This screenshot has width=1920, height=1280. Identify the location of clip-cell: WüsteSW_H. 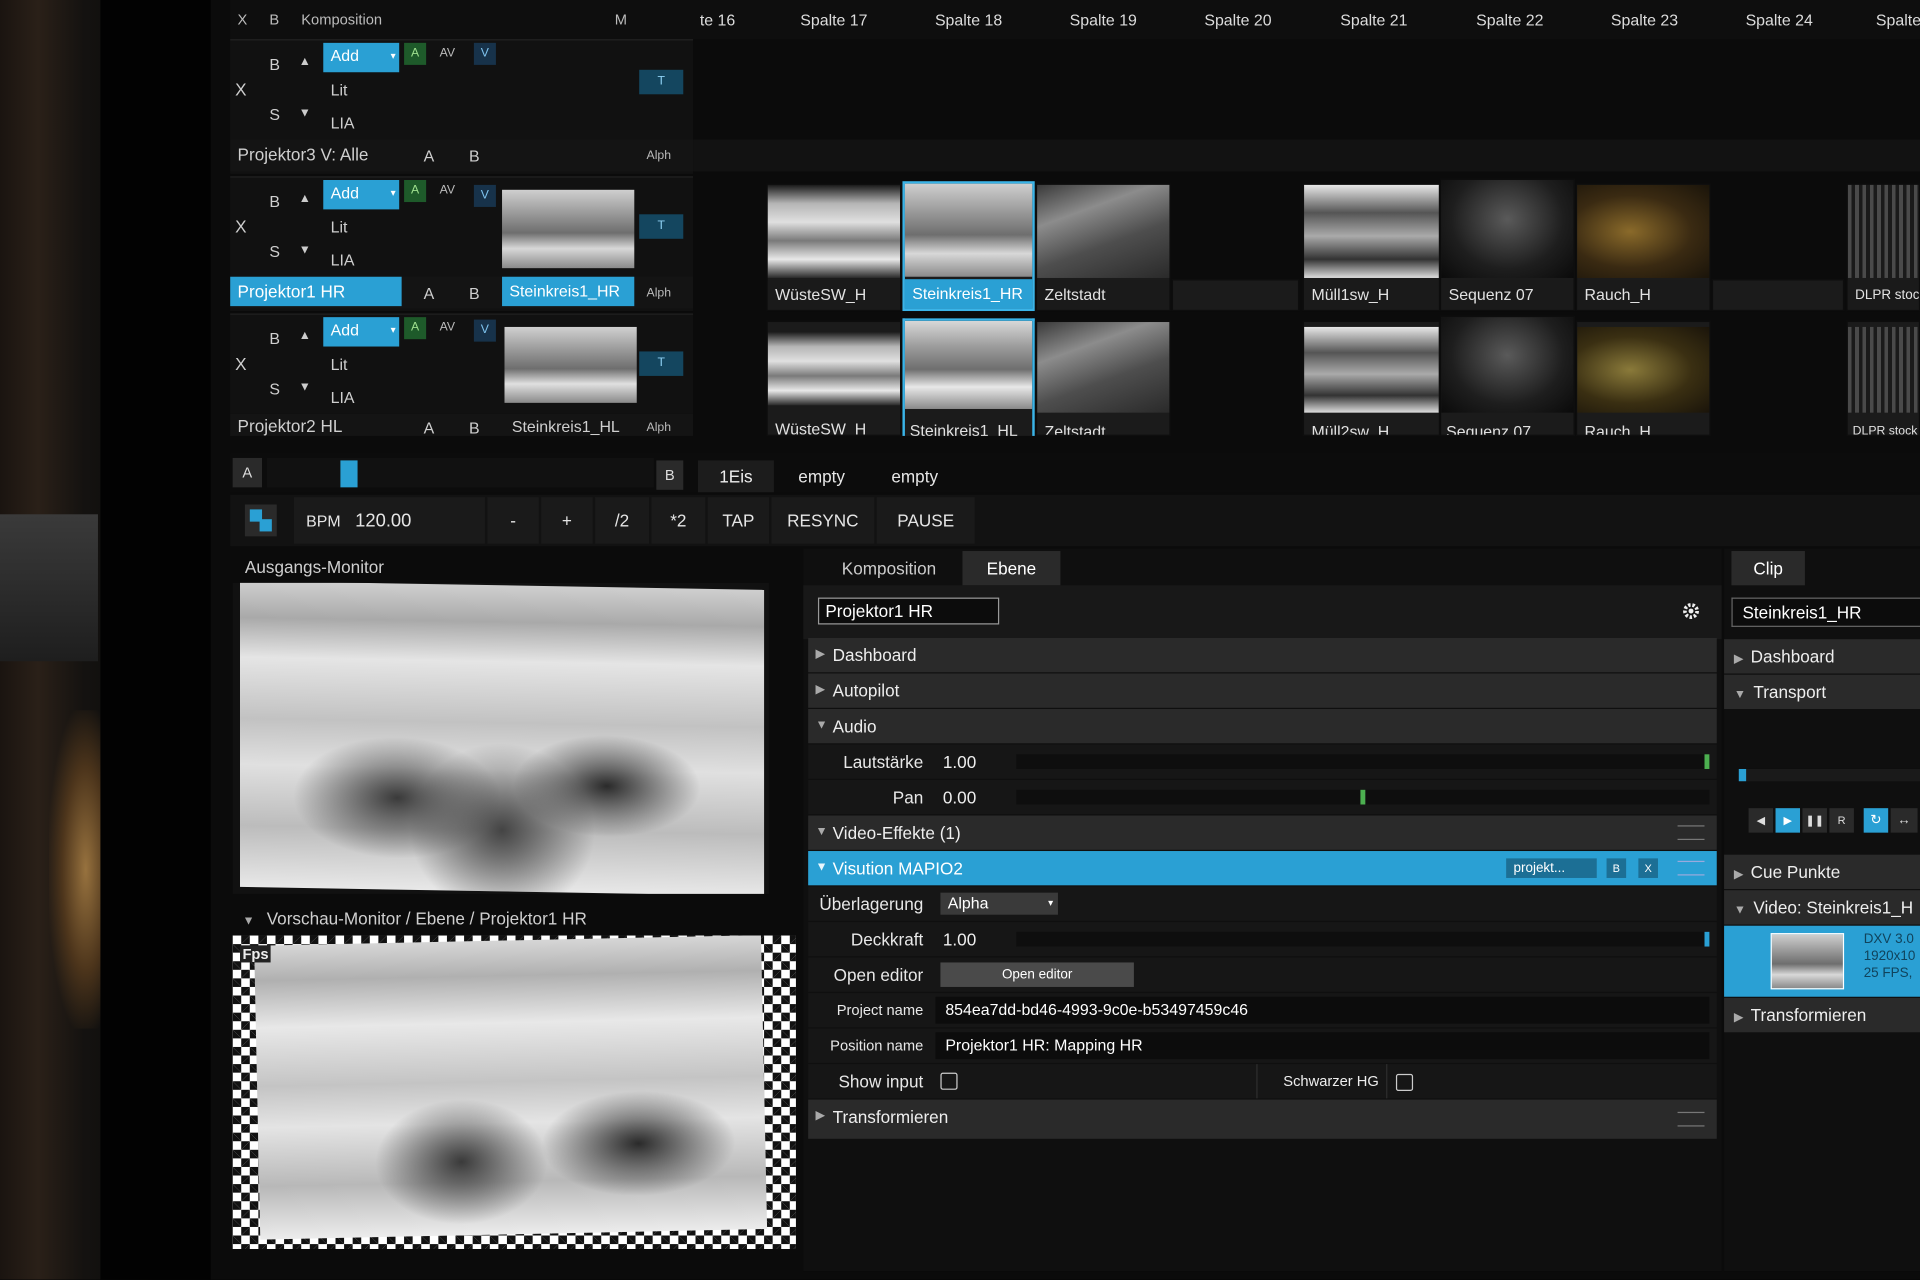
(834, 247).